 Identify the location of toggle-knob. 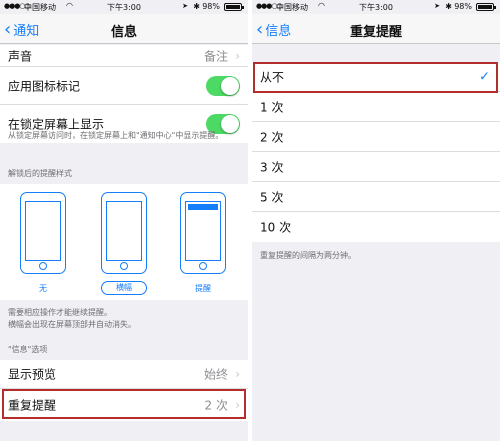
(230, 85).